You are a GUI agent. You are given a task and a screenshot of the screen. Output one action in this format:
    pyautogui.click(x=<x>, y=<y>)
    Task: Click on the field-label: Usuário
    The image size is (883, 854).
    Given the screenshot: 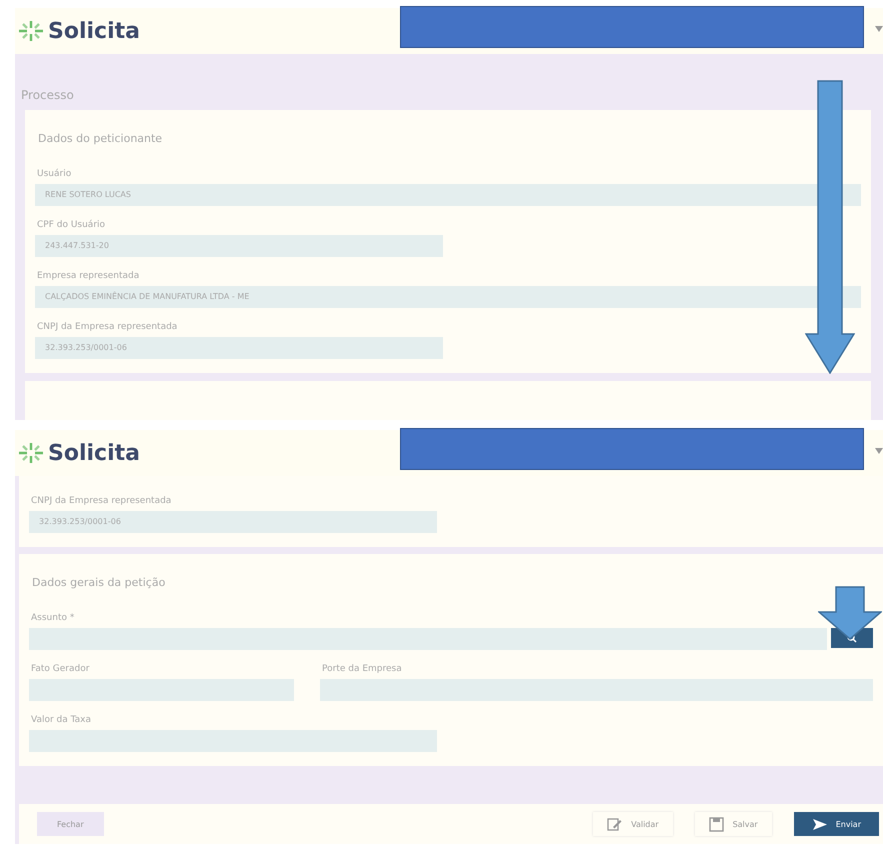 What is the action you would take?
    pyautogui.click(x=54, y=174)
    